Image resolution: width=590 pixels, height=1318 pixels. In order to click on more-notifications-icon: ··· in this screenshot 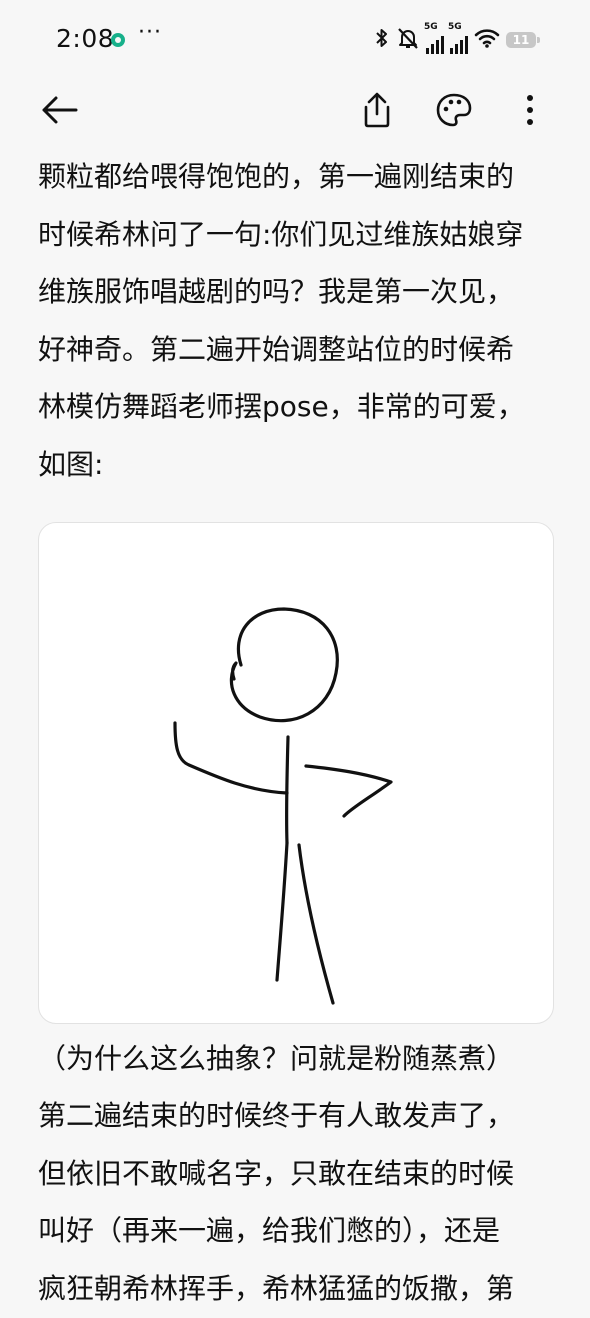, I will do `click(150, 32)`.